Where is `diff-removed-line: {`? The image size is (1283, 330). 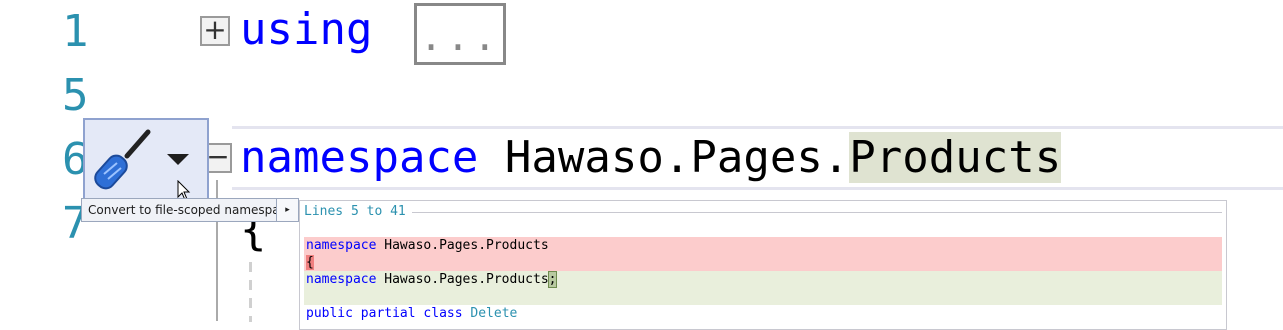
diff-removed-line: { is located at coordinates (763, 262).